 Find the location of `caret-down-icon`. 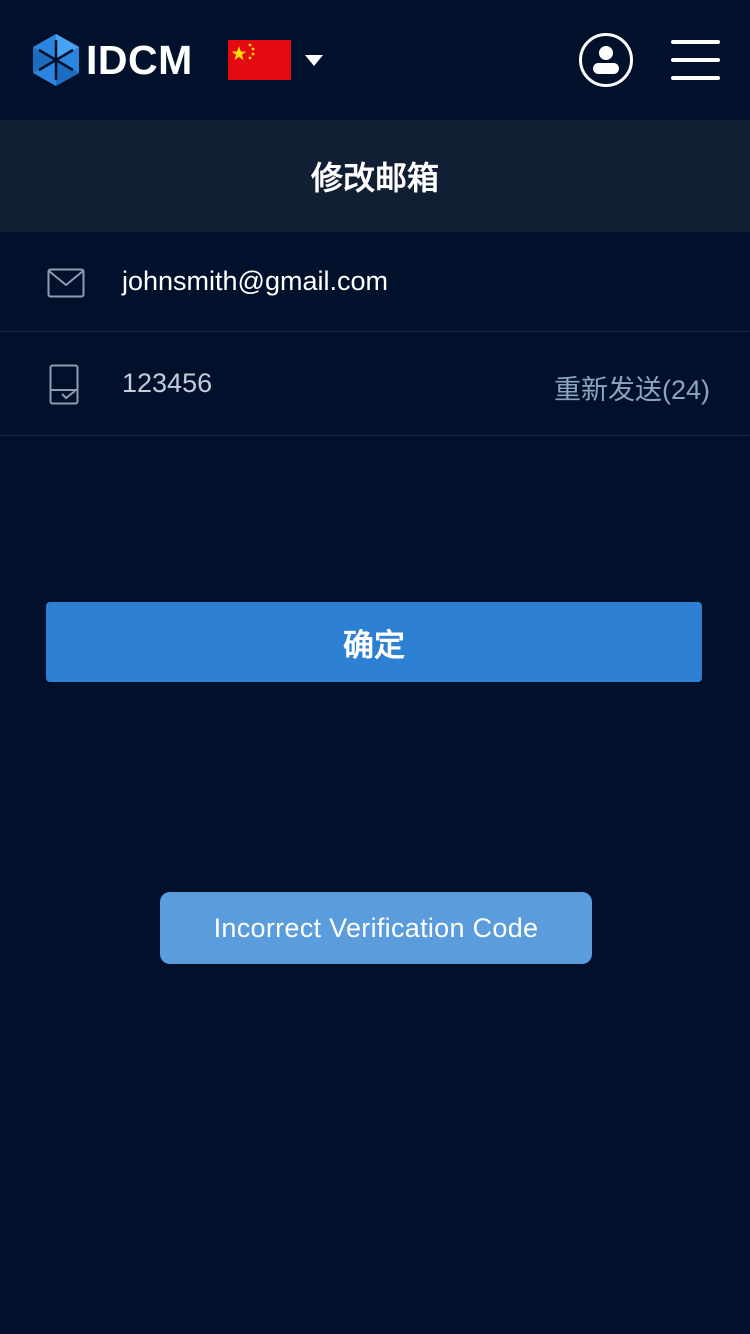

caret-down-icon is located at coordinates (314, 60).